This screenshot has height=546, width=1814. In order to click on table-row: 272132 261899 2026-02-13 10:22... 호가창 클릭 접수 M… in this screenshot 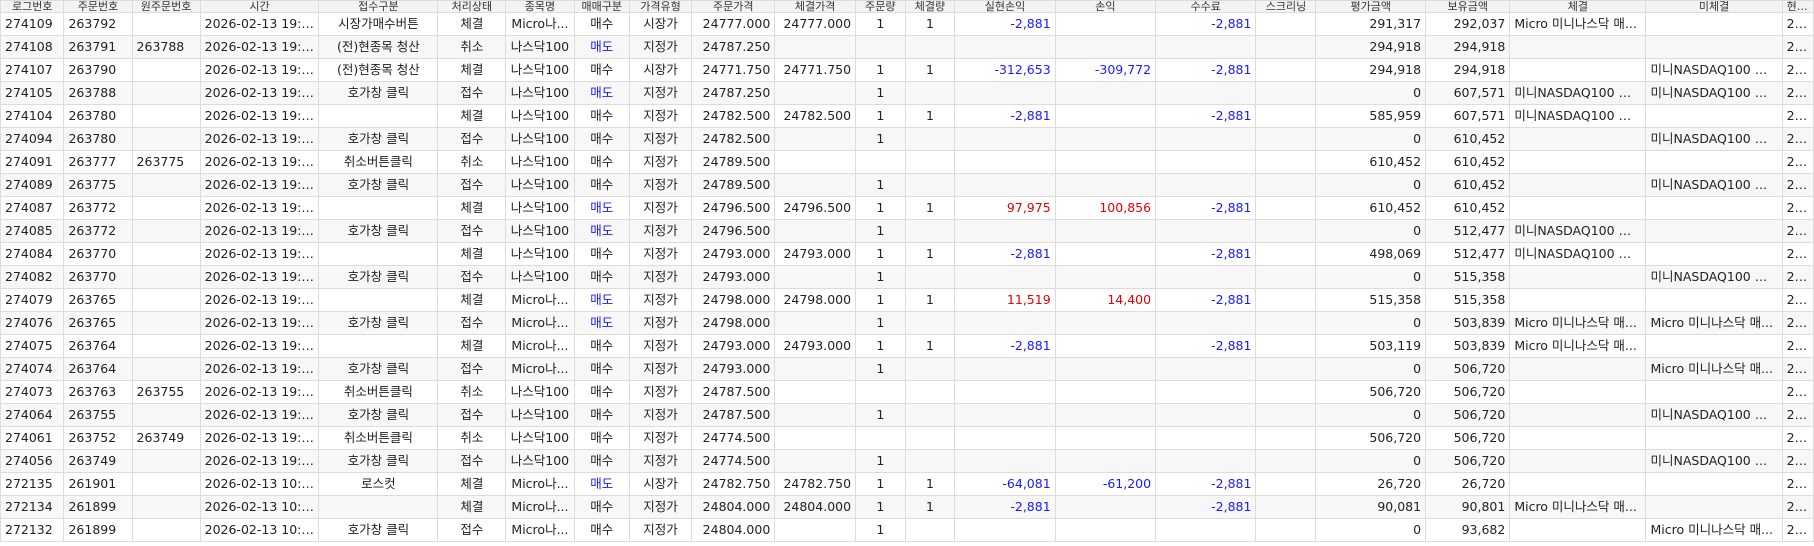, I will do `click(907, 530)`.